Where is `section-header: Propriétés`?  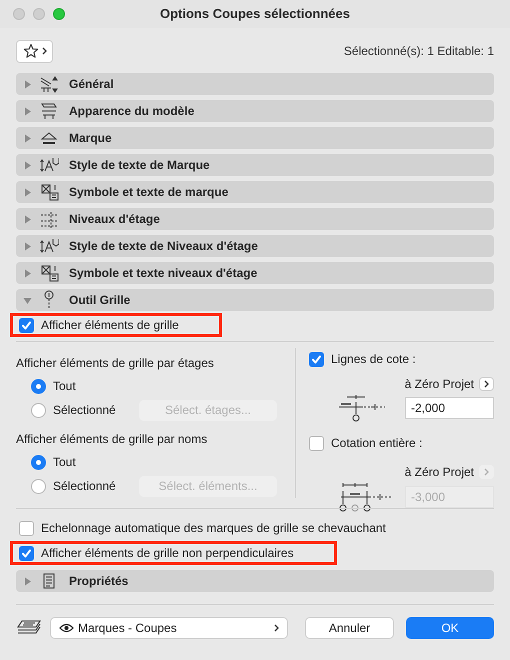 section-header: Propriétés is located at coordinates (255, 581).